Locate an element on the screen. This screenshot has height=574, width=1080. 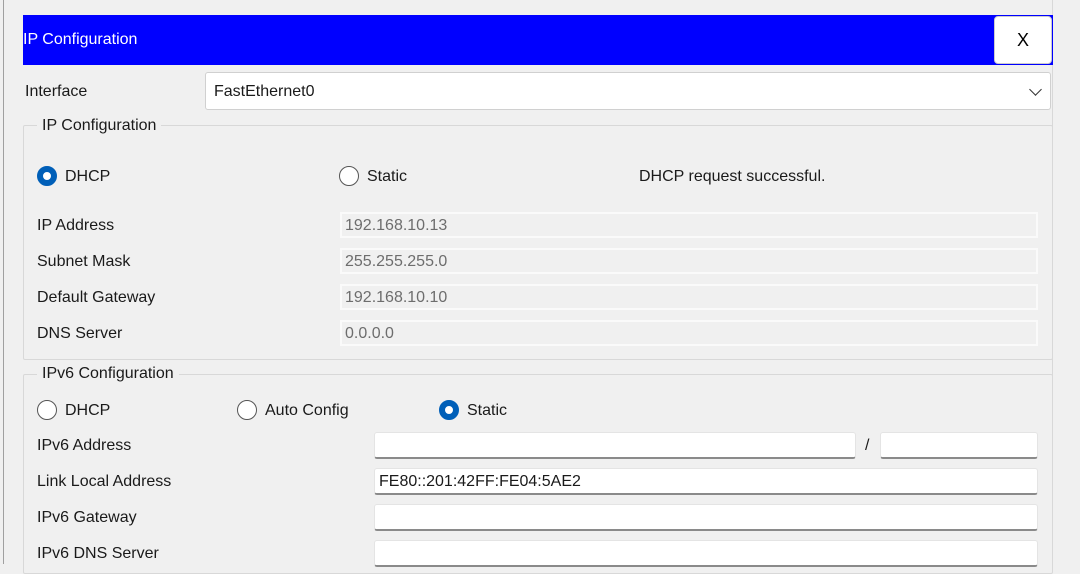
default-gateway-field: 192.168.10.10 is located at coordinates (689, 297).